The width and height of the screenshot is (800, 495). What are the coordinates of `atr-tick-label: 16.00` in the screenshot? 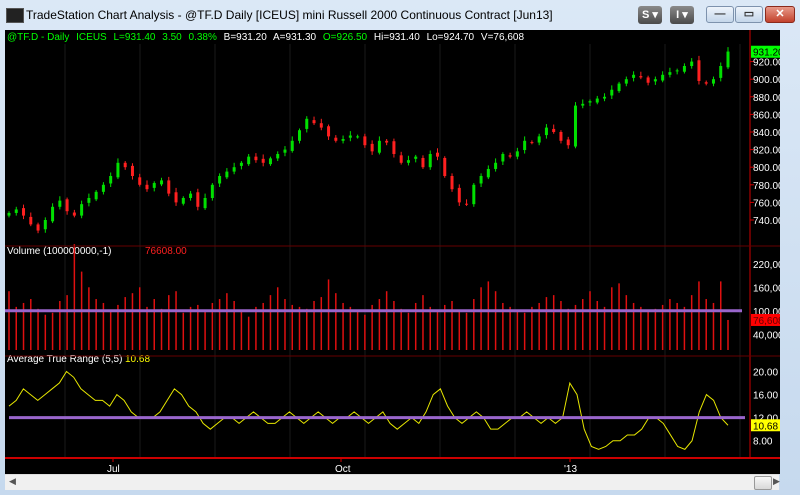 It's located at (765, 396).